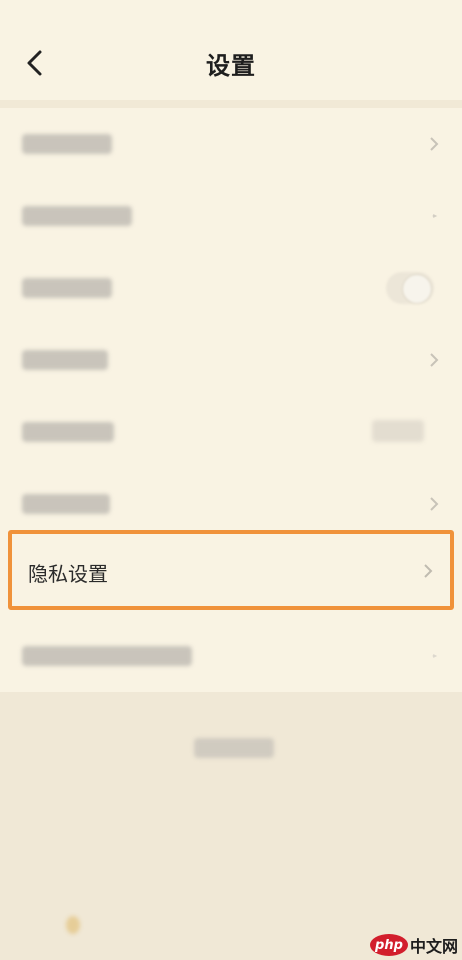  What do you see at coordinates (73, 925) in the screenshot?
I see `corner-mark` at bounding box center [73, 925].